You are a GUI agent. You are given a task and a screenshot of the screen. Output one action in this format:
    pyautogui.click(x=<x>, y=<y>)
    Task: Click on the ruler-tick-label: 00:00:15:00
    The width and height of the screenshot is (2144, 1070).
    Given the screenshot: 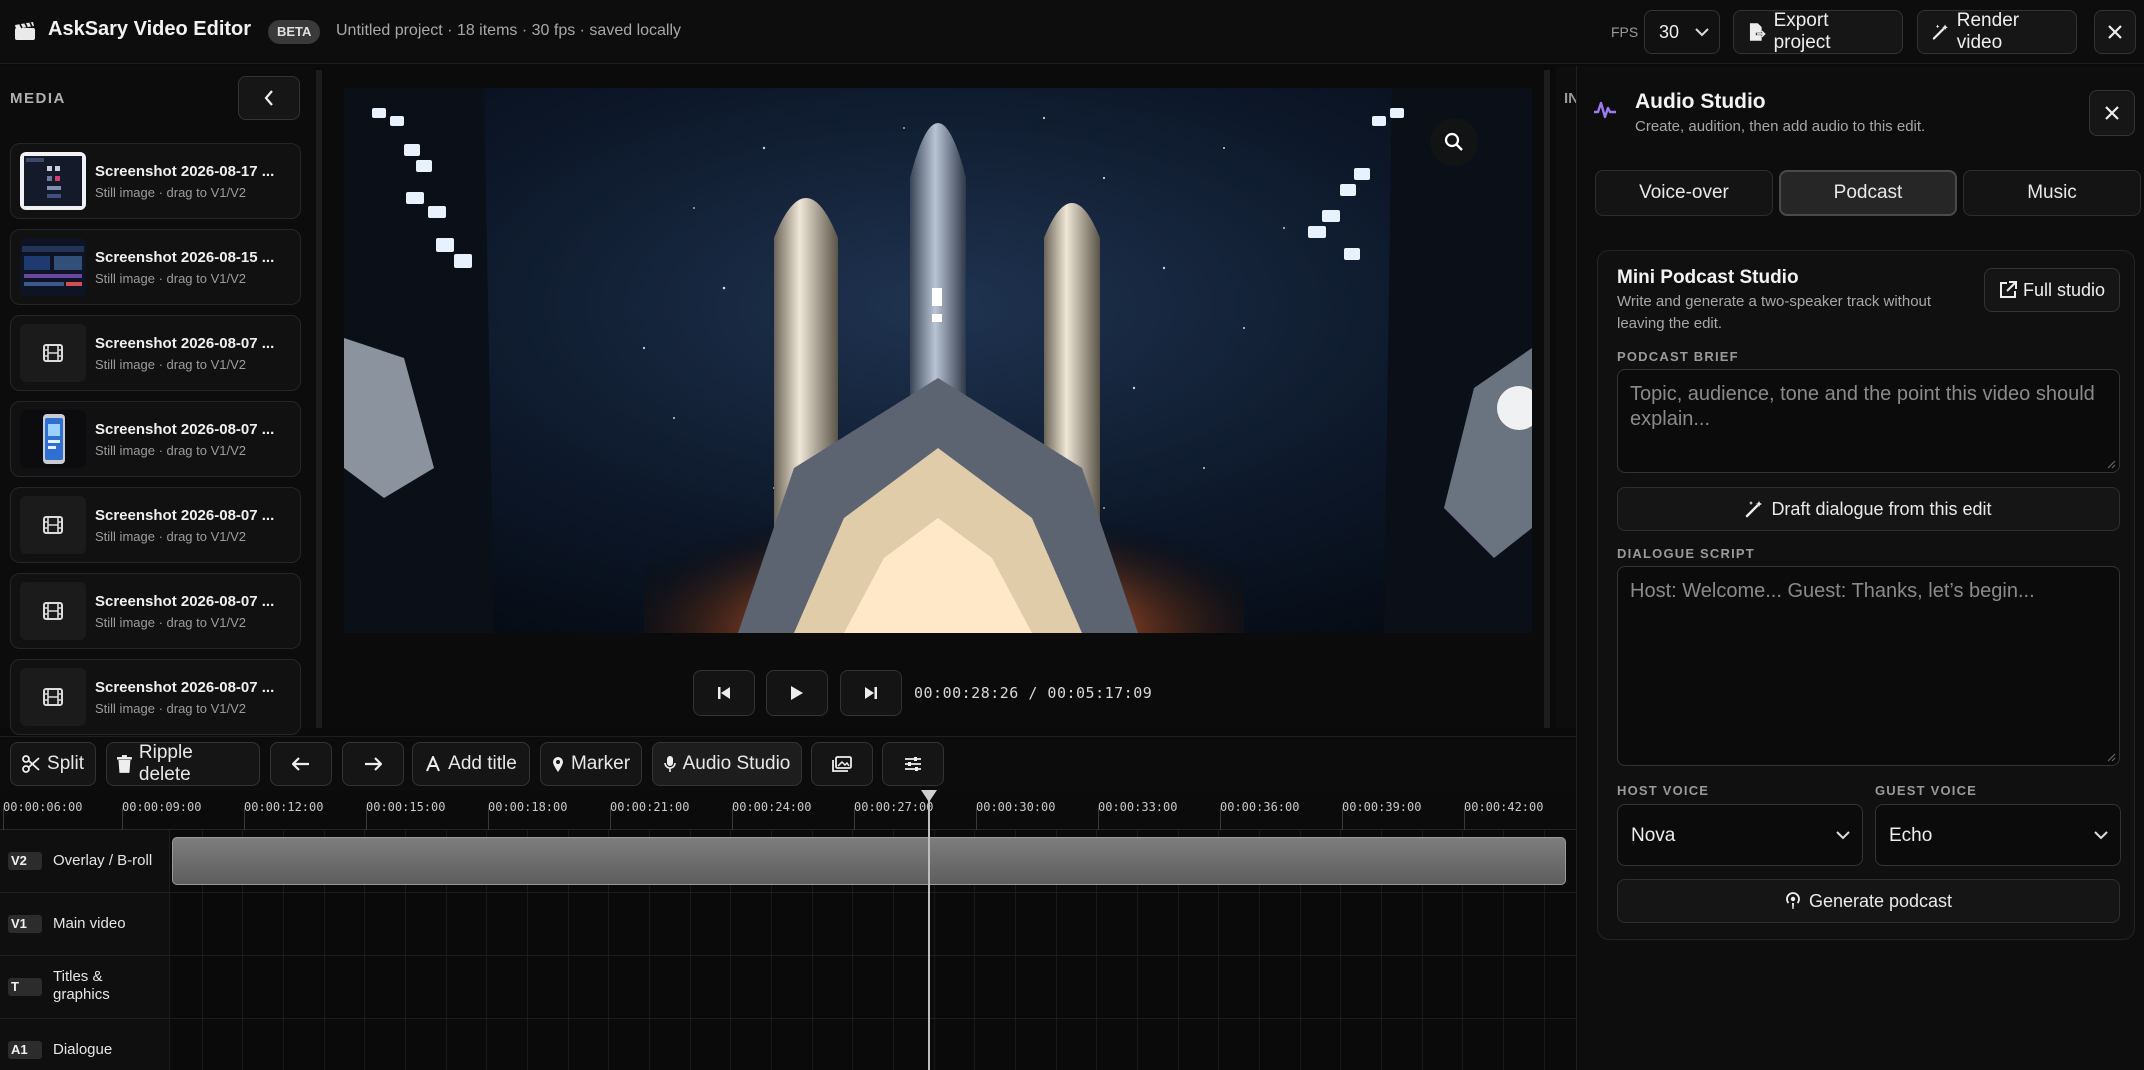 What is the action you would take?
    pyautogui.click(x=406, y=807)
    